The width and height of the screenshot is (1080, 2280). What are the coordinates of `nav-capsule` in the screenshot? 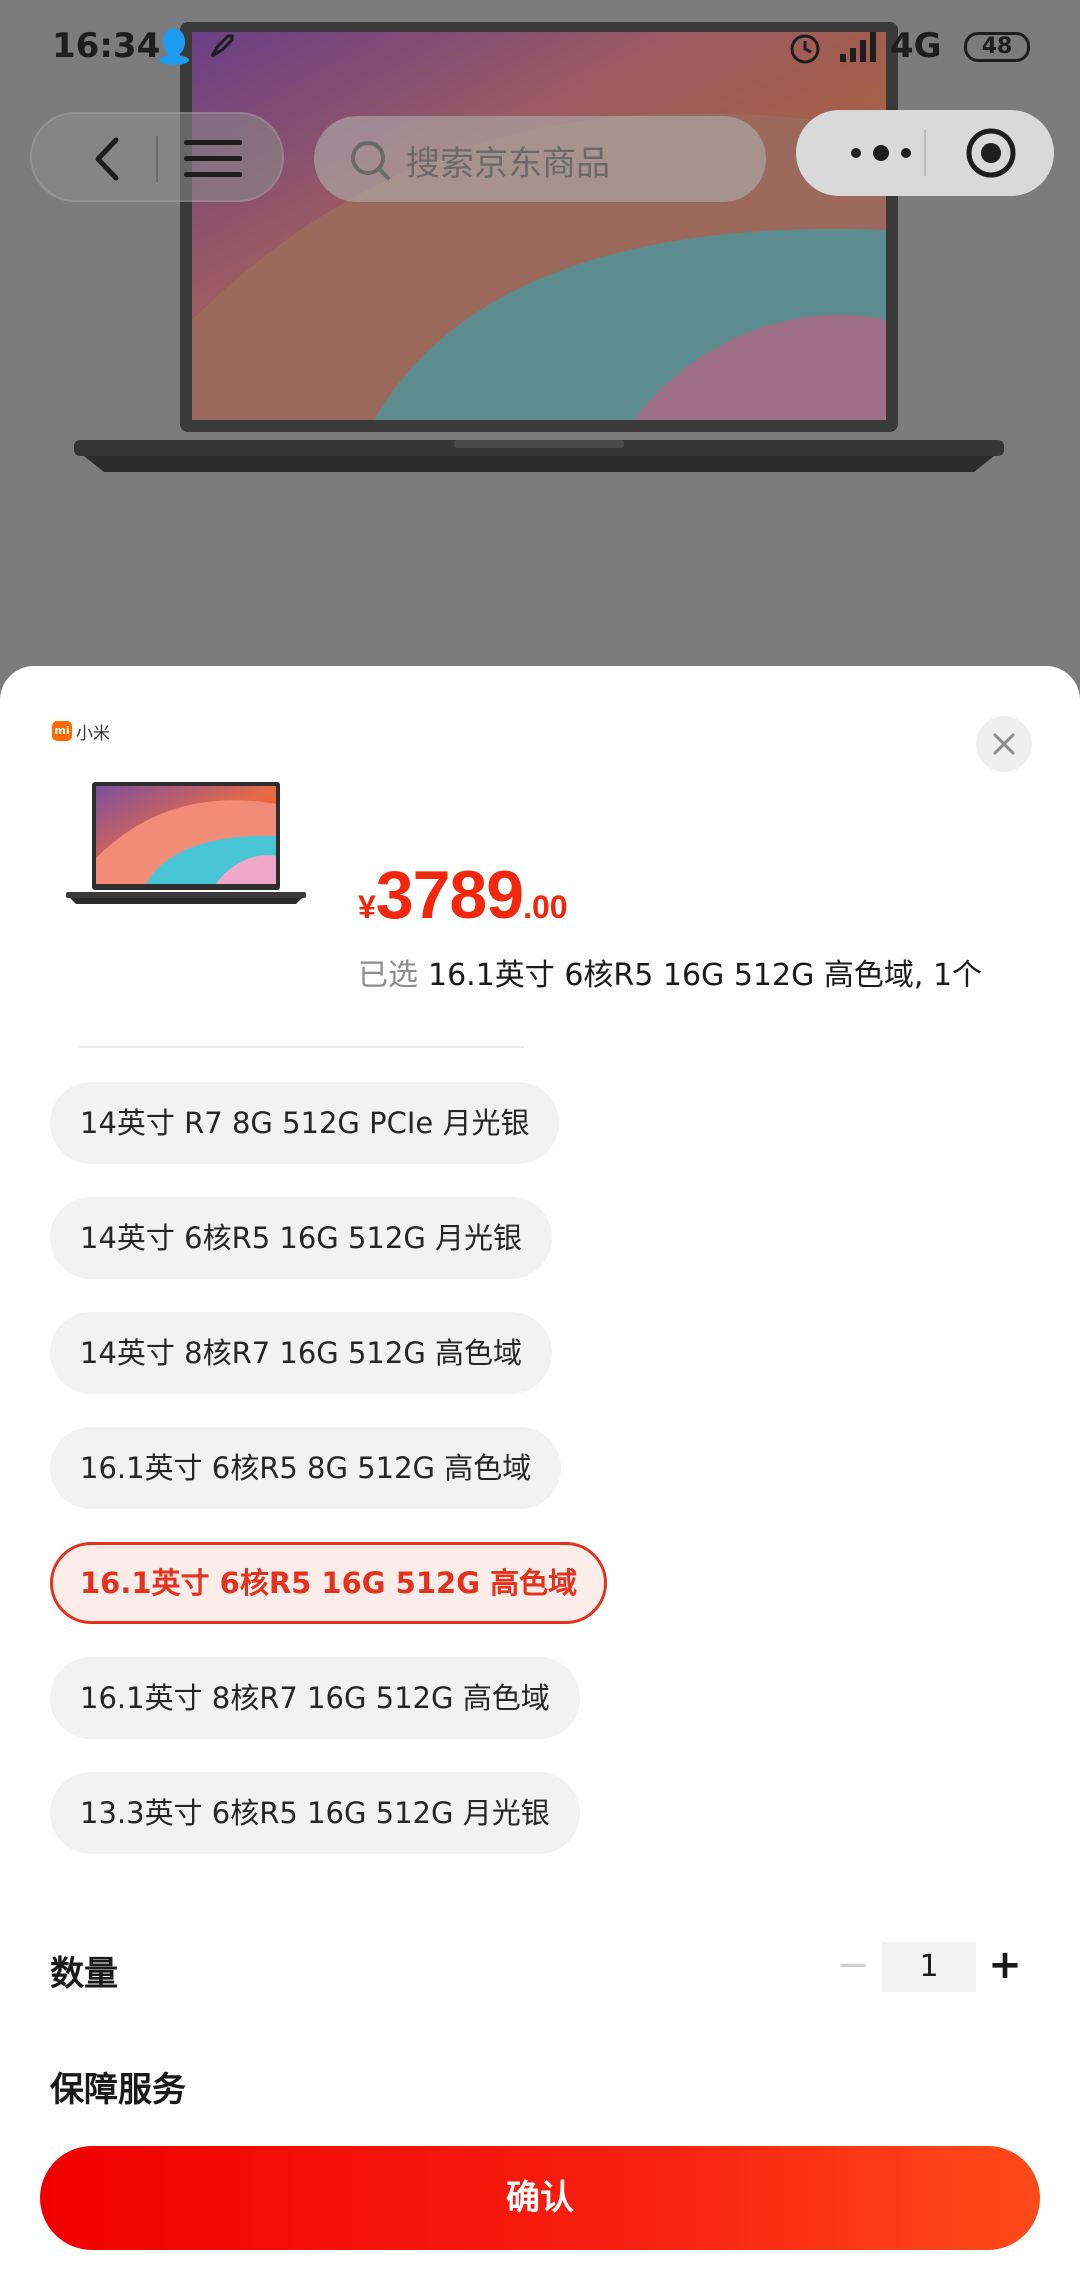 It's located at (157, 157).